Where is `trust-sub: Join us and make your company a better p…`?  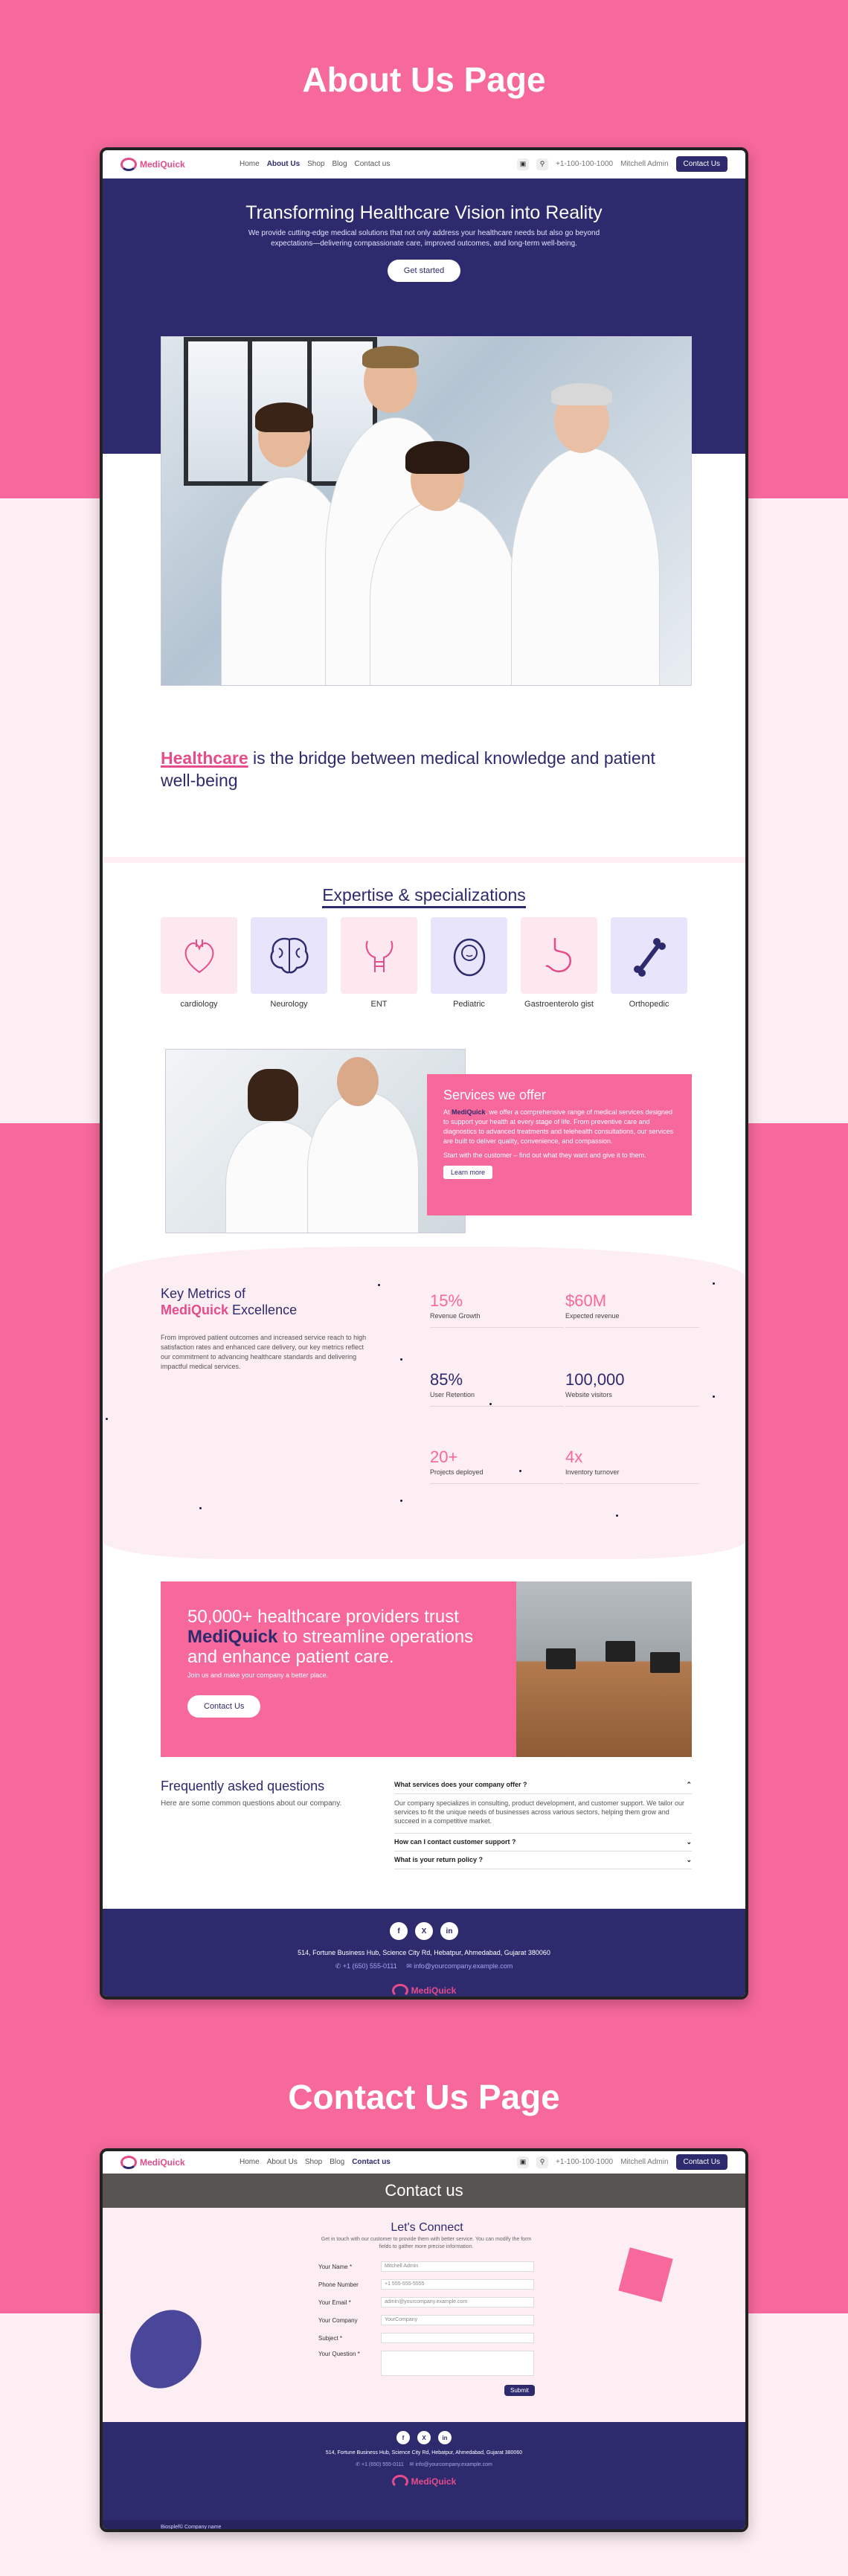
trust-sub: Join us and make your company a better p… is located at coordinates (258, 1675).